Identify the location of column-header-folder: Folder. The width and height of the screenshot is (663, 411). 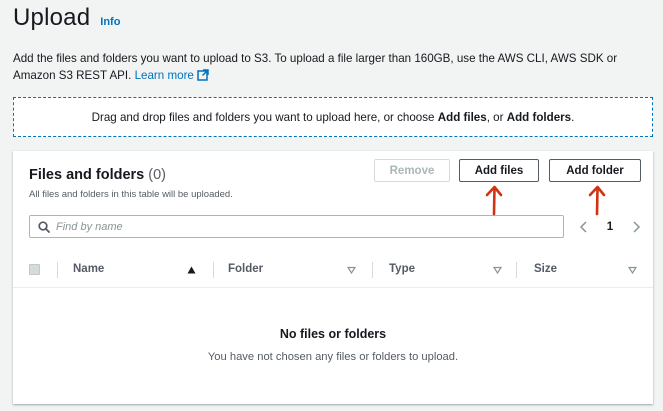
(245, 269).